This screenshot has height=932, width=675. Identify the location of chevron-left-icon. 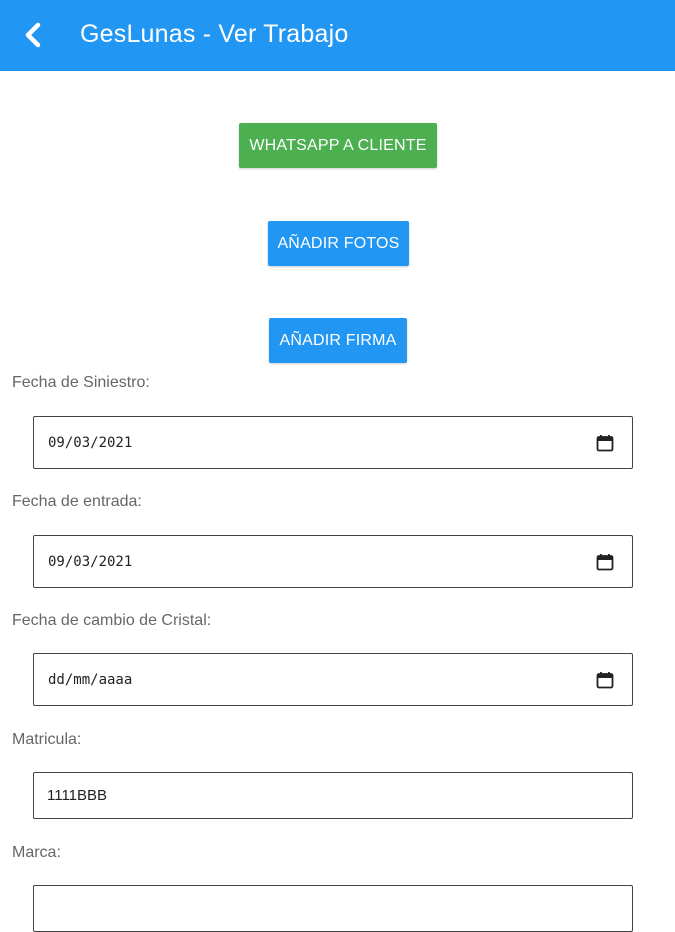
(33, 35).